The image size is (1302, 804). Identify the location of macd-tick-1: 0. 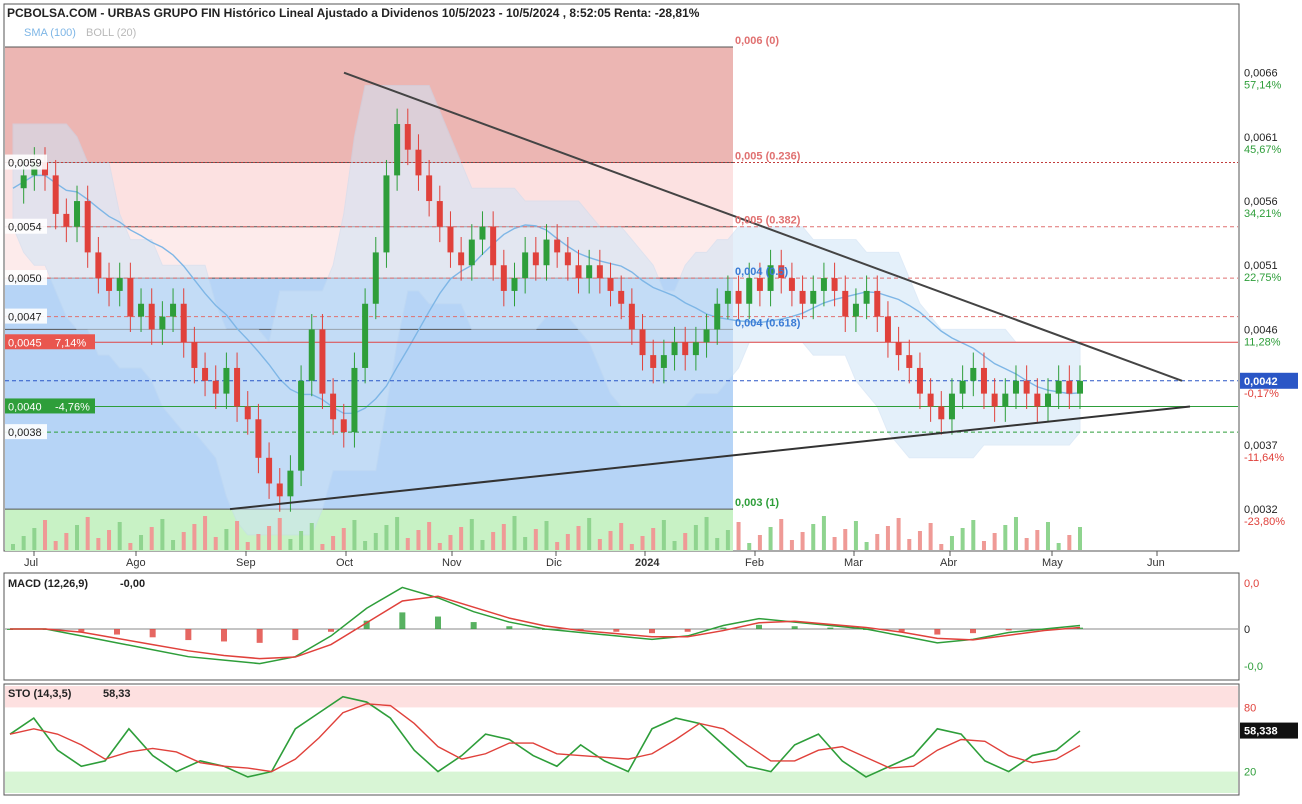
(1247, 630).